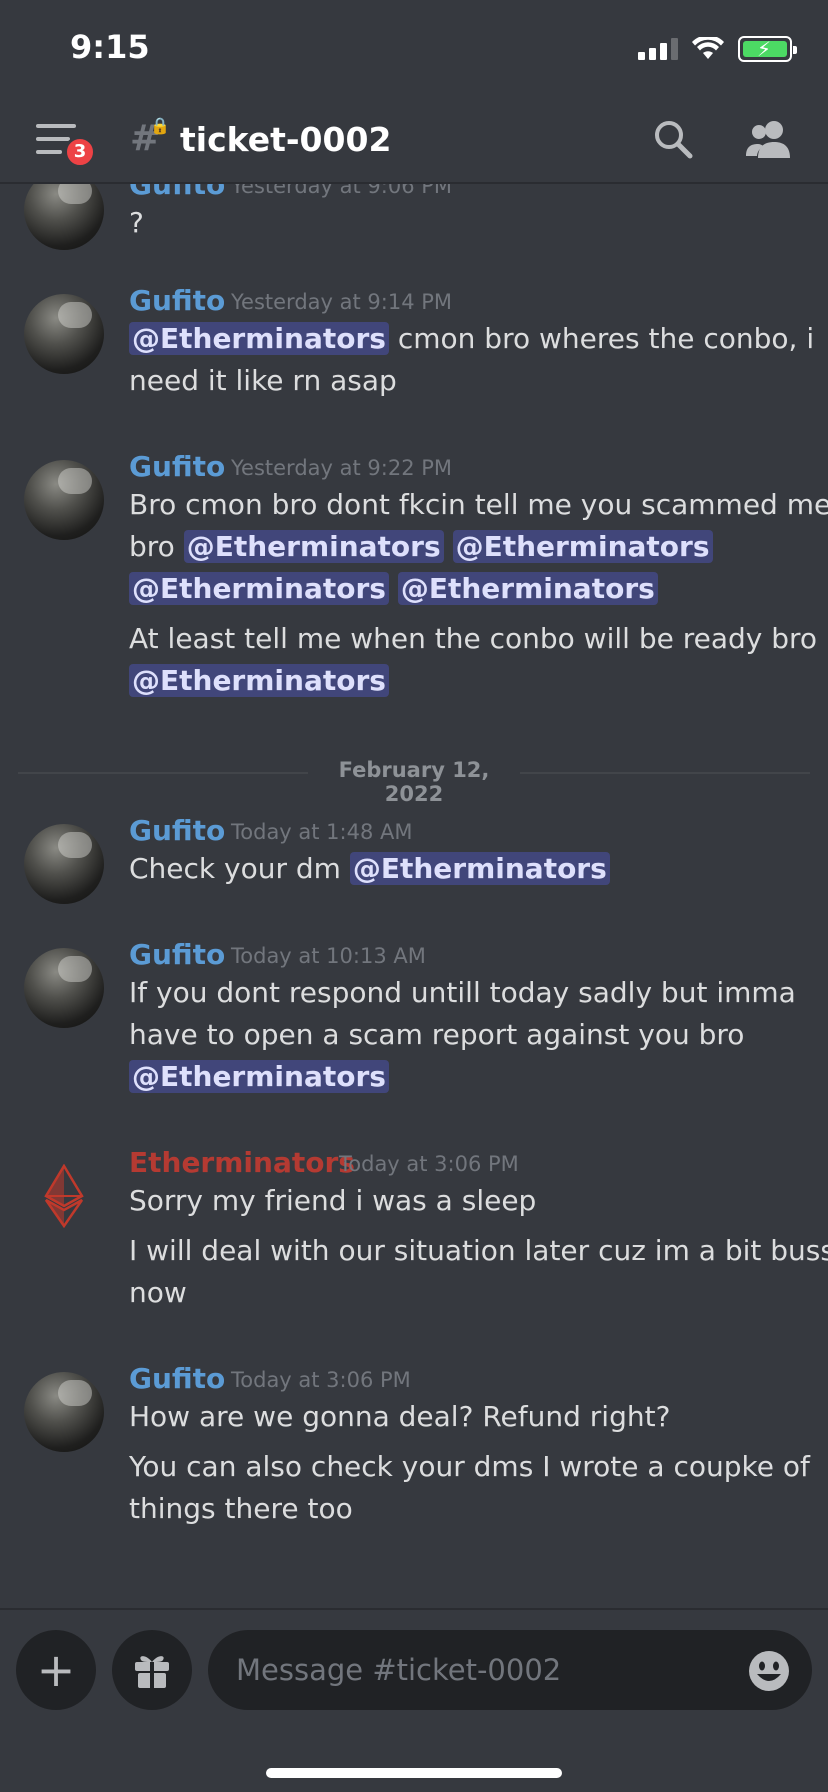 Image resolution: width=828 pixels, height=1792 pixels. I want to click on timestamp: Today at 1:48 AM, so click(322, 832).